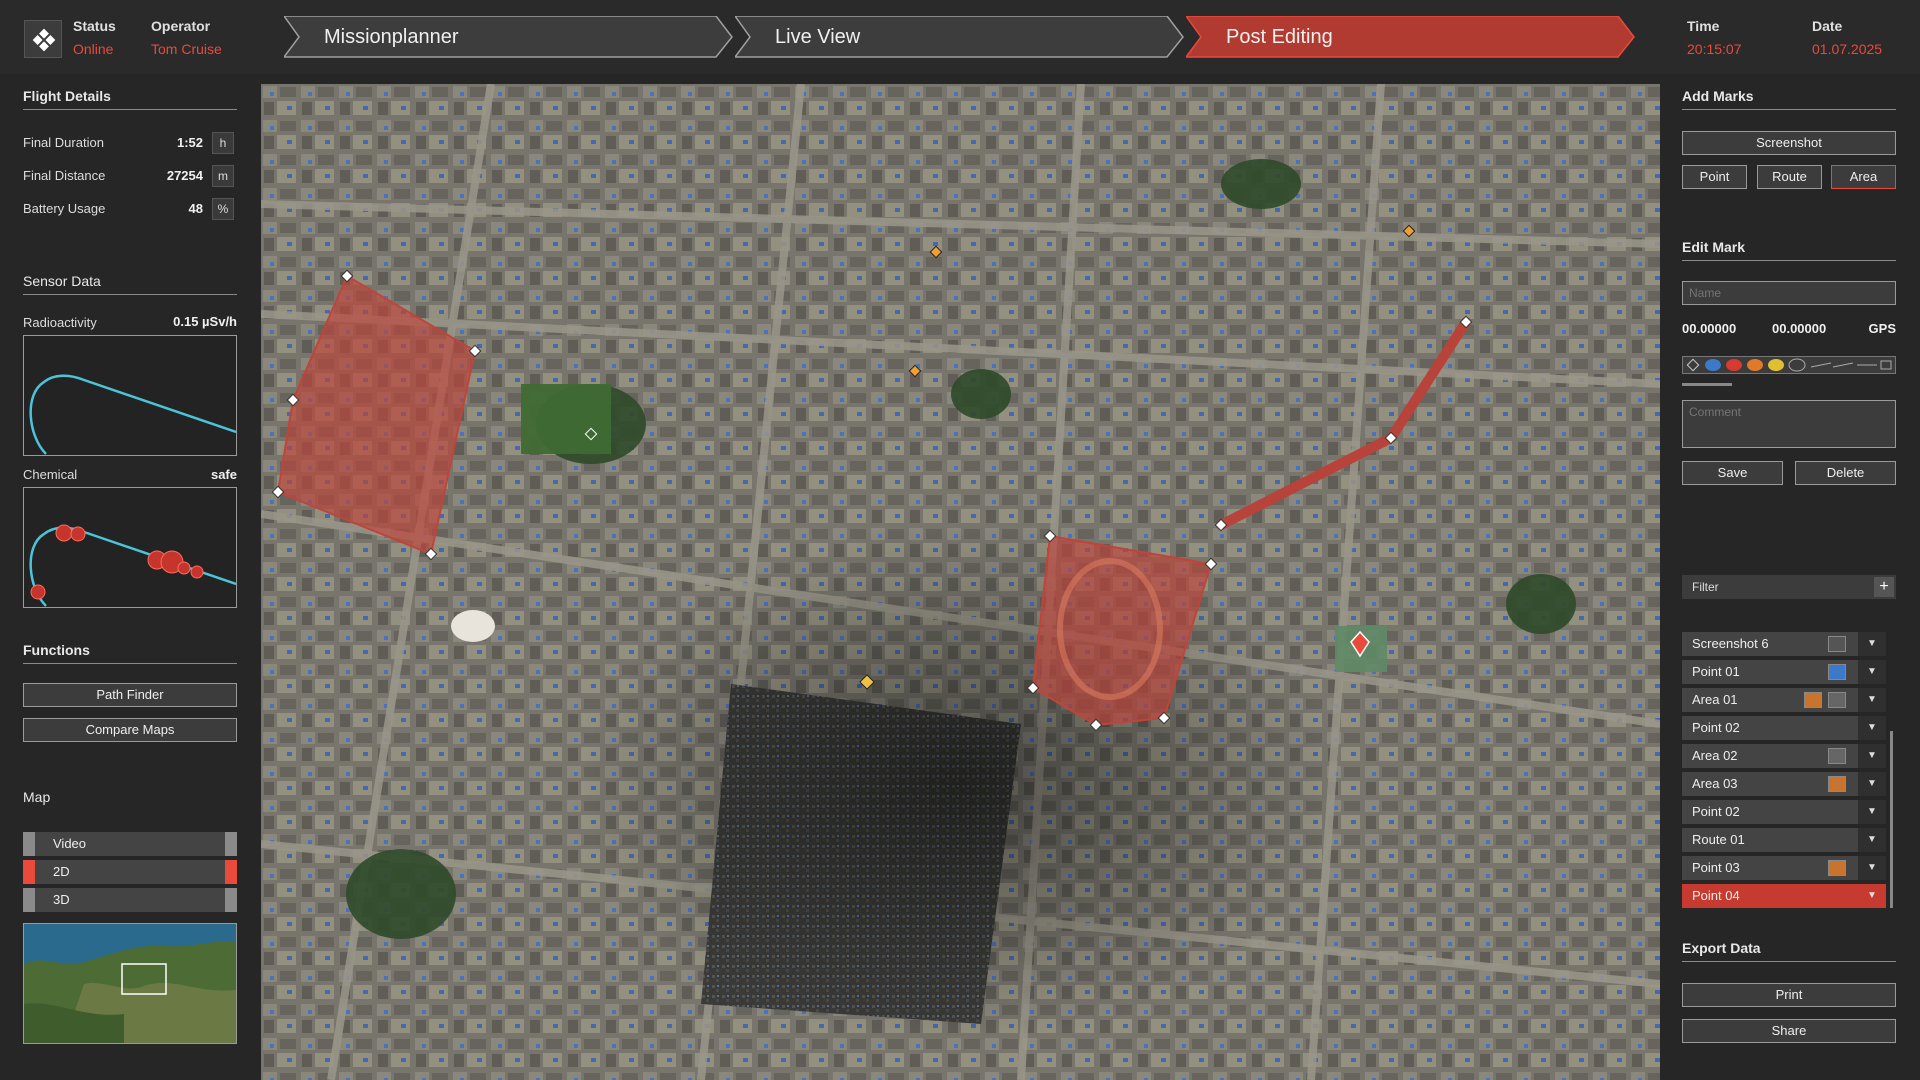  Describe the element at coordinates (64, 175) in the screenshot. I see `final-distance-label: Final Distance` at that location.